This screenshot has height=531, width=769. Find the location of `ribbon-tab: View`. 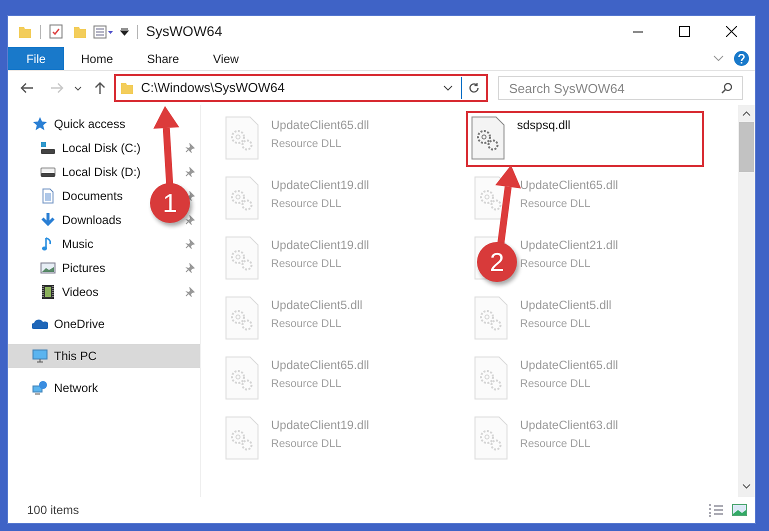

ribbon-tab: View is located at coordinates (226, 58).